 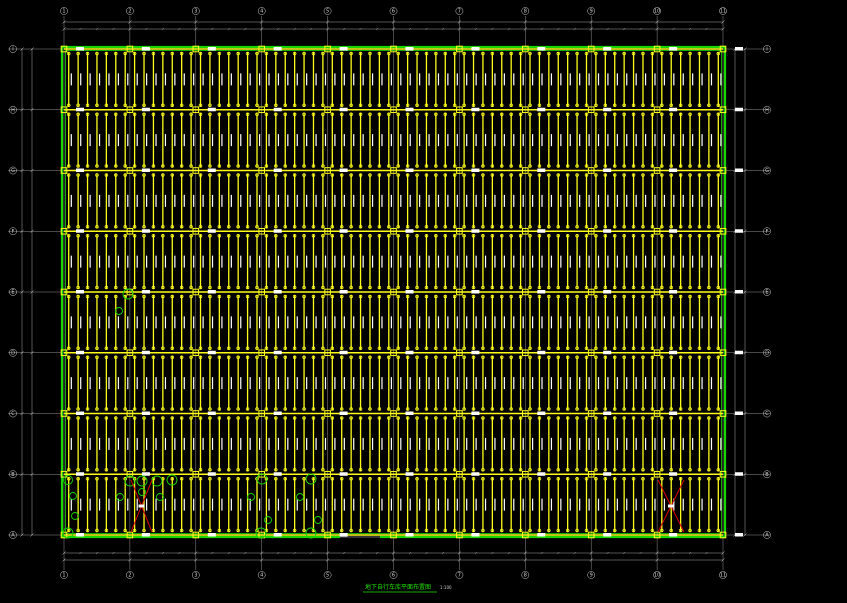 I want to click on axis-label-col: 1, so click(x=63, y=12).